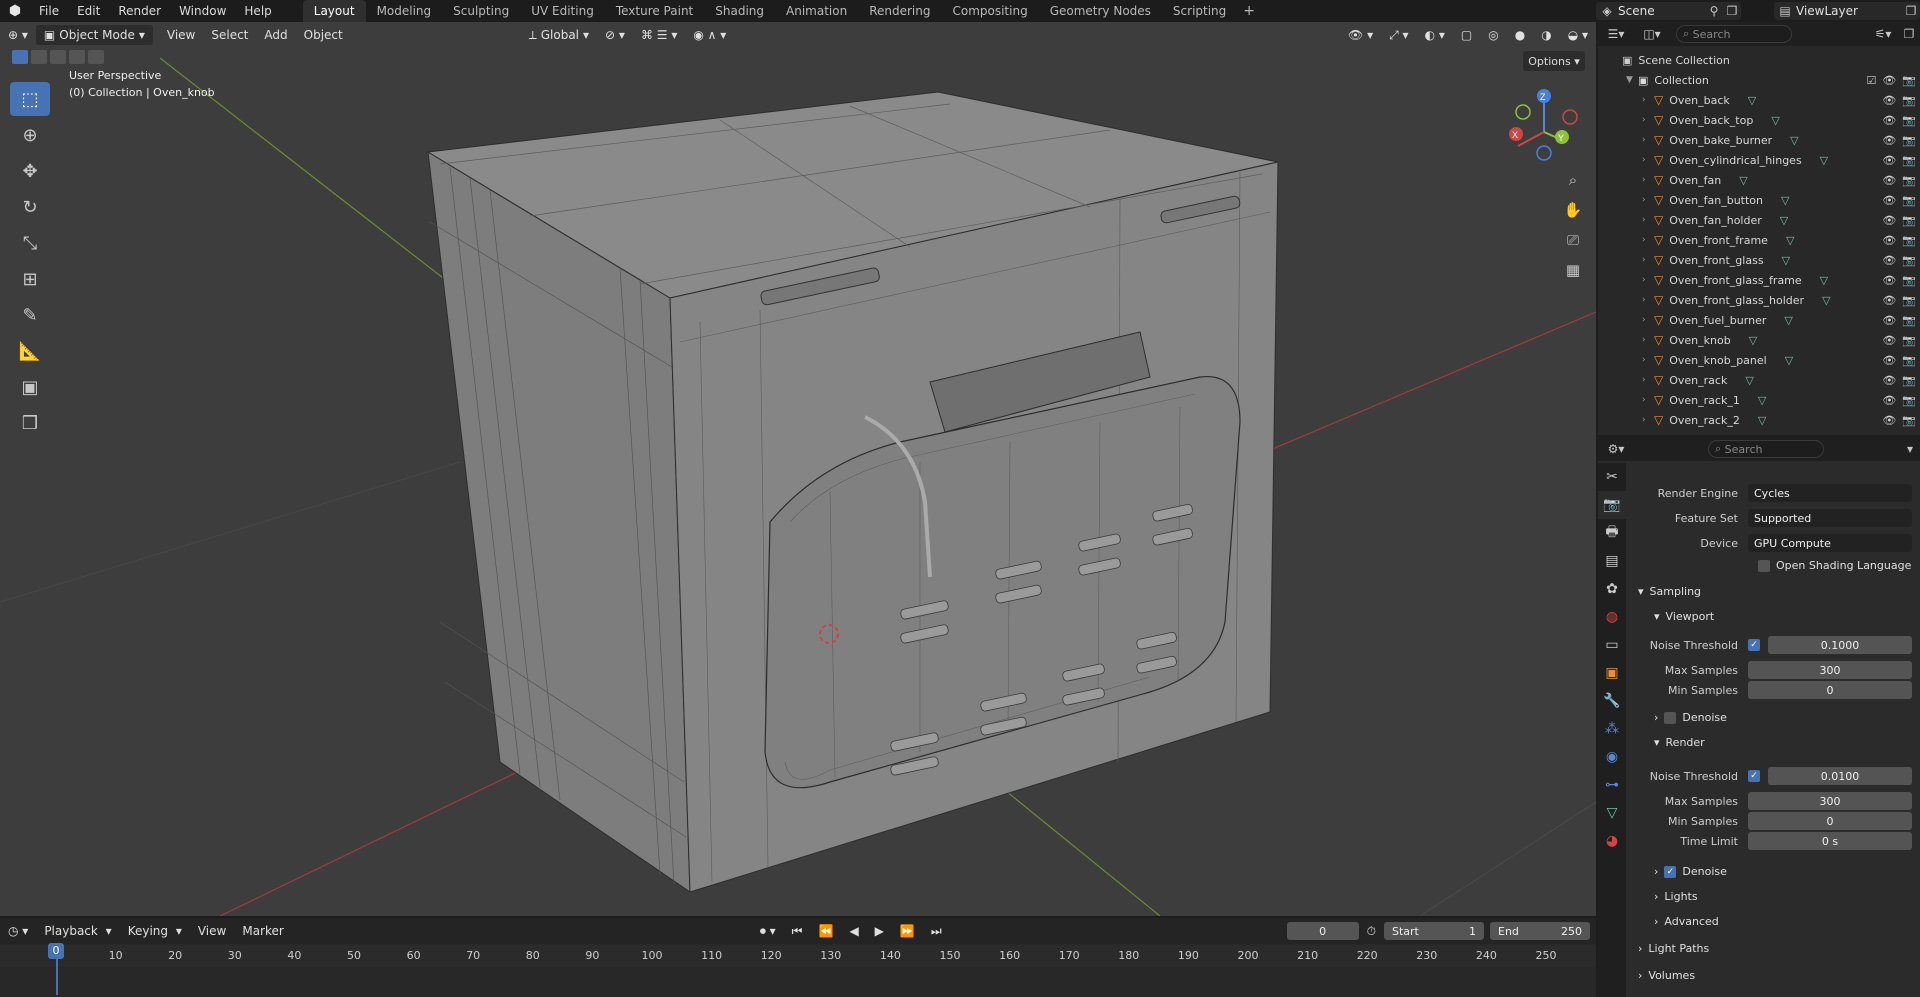  Describe the element at coordinates (853, 931) in the screenshot. I see `play-reverse-icon: ◀` at that location.